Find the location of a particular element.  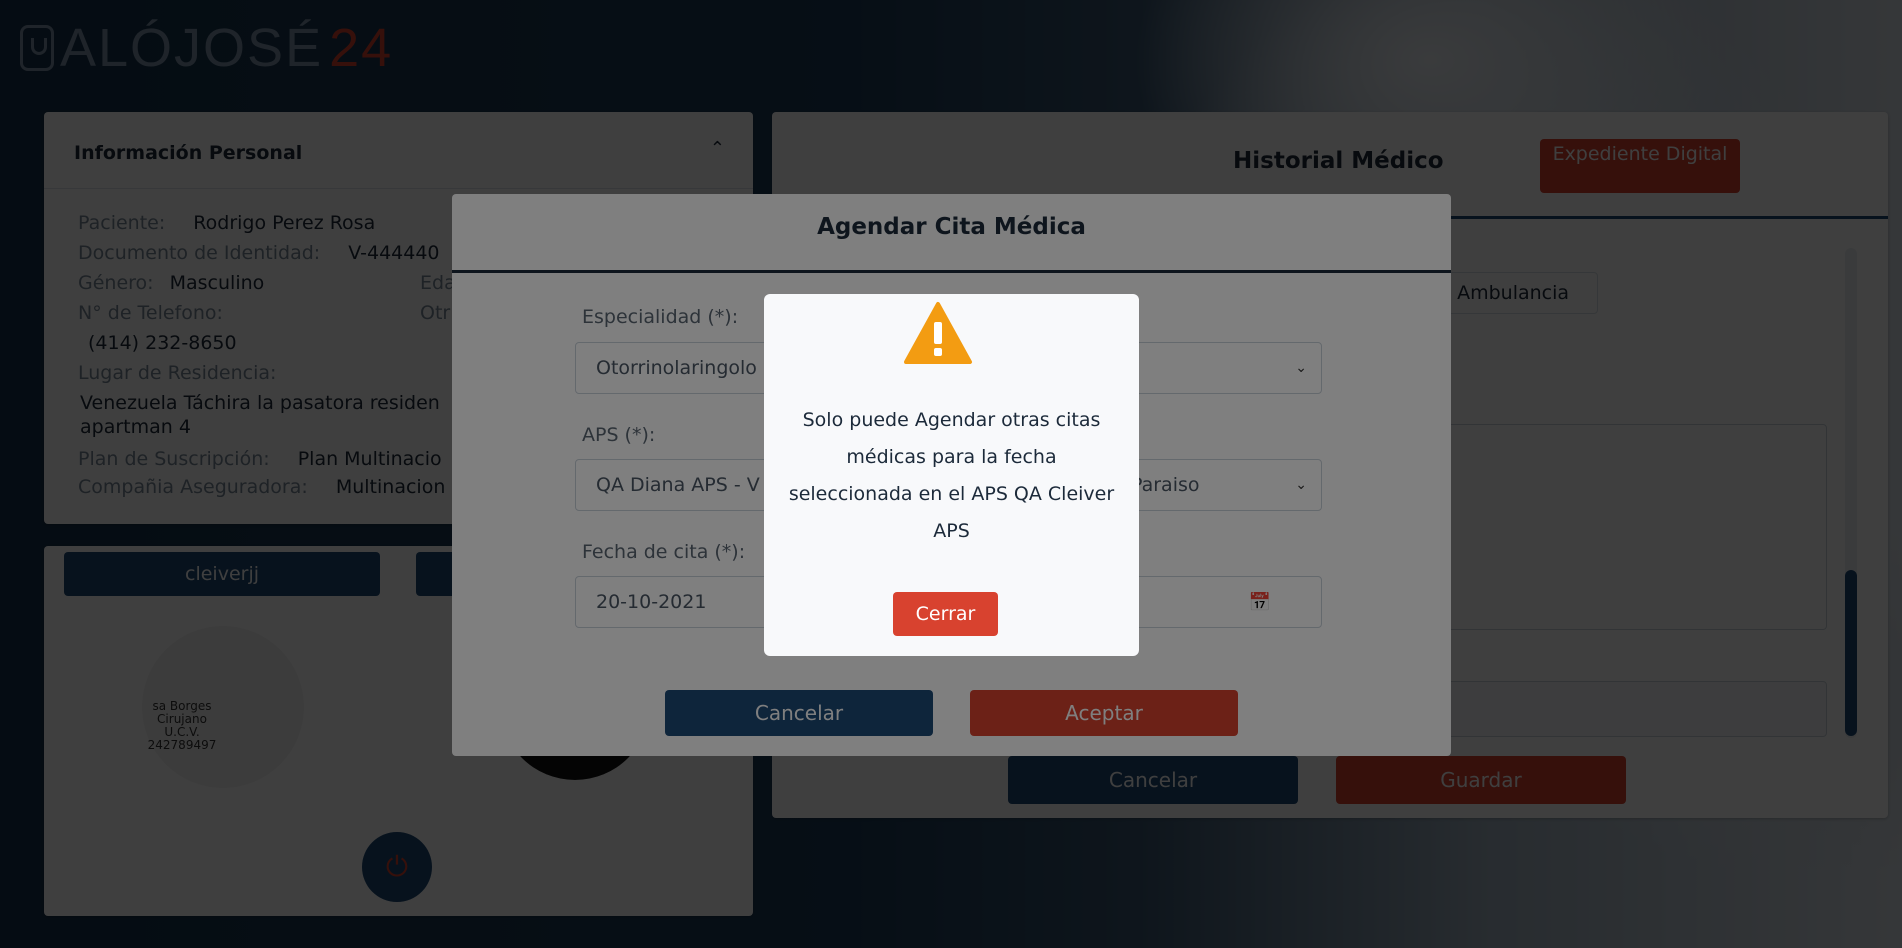

alert-close-button: Cerrar is located at coordinates (945, 614).